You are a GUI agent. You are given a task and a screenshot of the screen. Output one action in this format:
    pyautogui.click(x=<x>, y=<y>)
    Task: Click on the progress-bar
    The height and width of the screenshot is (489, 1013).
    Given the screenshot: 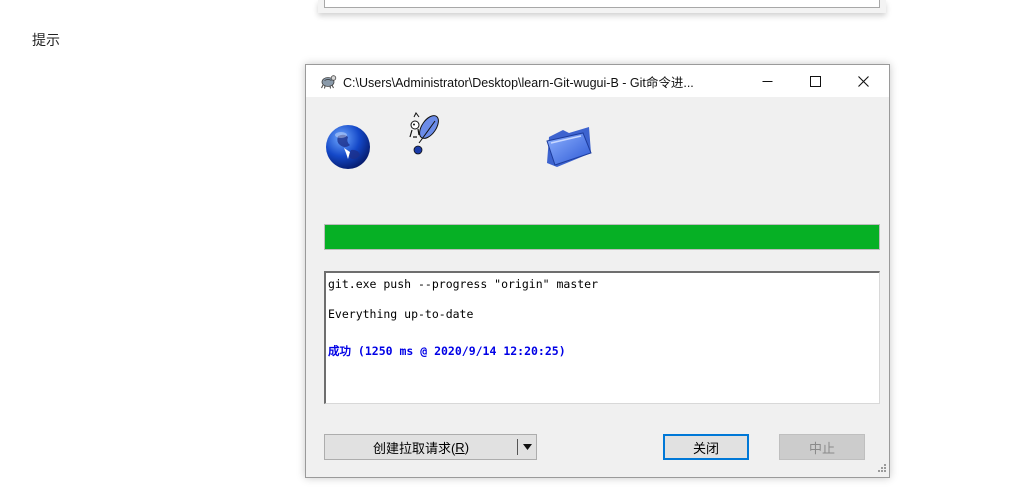 What is the action you would take?
    pyautogui.click(x=602, y=237)
    